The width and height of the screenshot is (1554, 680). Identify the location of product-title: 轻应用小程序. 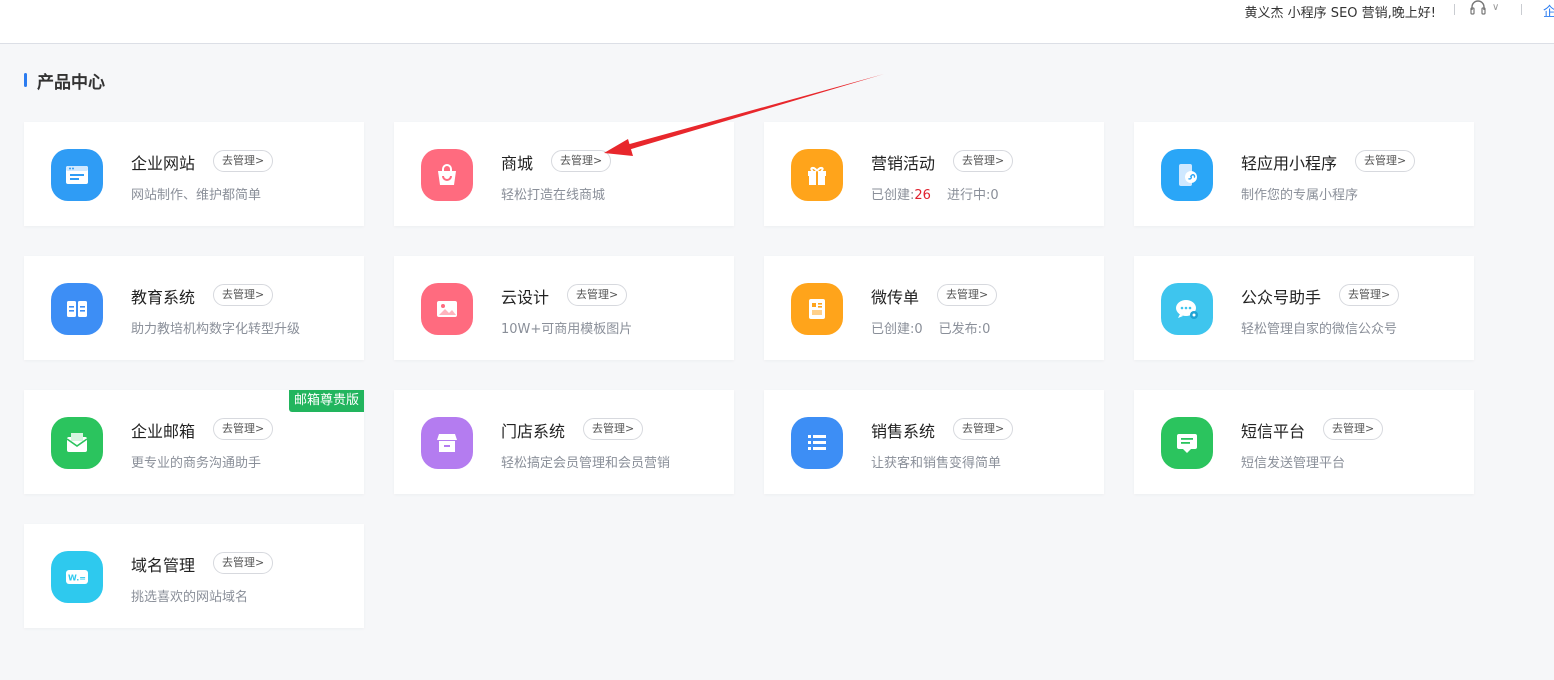
(1289, 162).